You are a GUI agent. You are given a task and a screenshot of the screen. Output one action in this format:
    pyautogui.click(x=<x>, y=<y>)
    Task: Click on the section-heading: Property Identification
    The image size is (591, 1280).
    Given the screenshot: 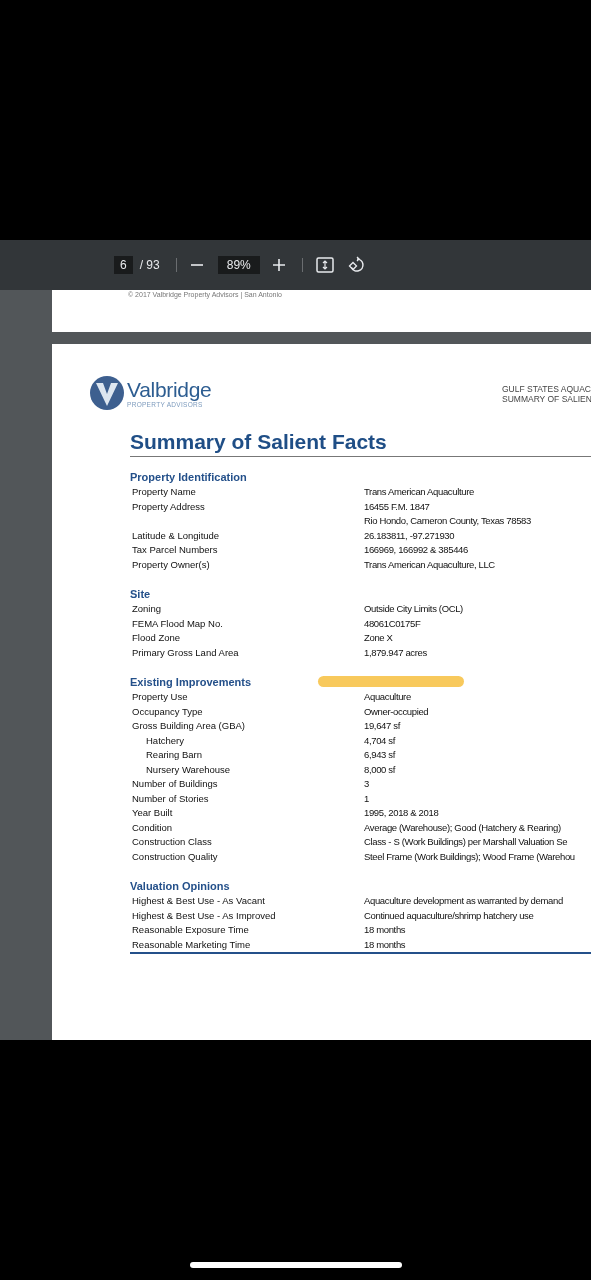 What is the action you would take?
    pyautogui.click(x=188, y=477)
    